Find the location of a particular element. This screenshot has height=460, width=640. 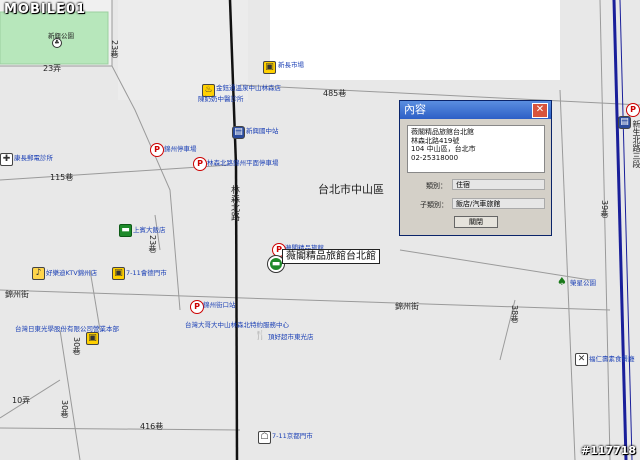

street-label: 485巷 is located at coordinates (335, 93).